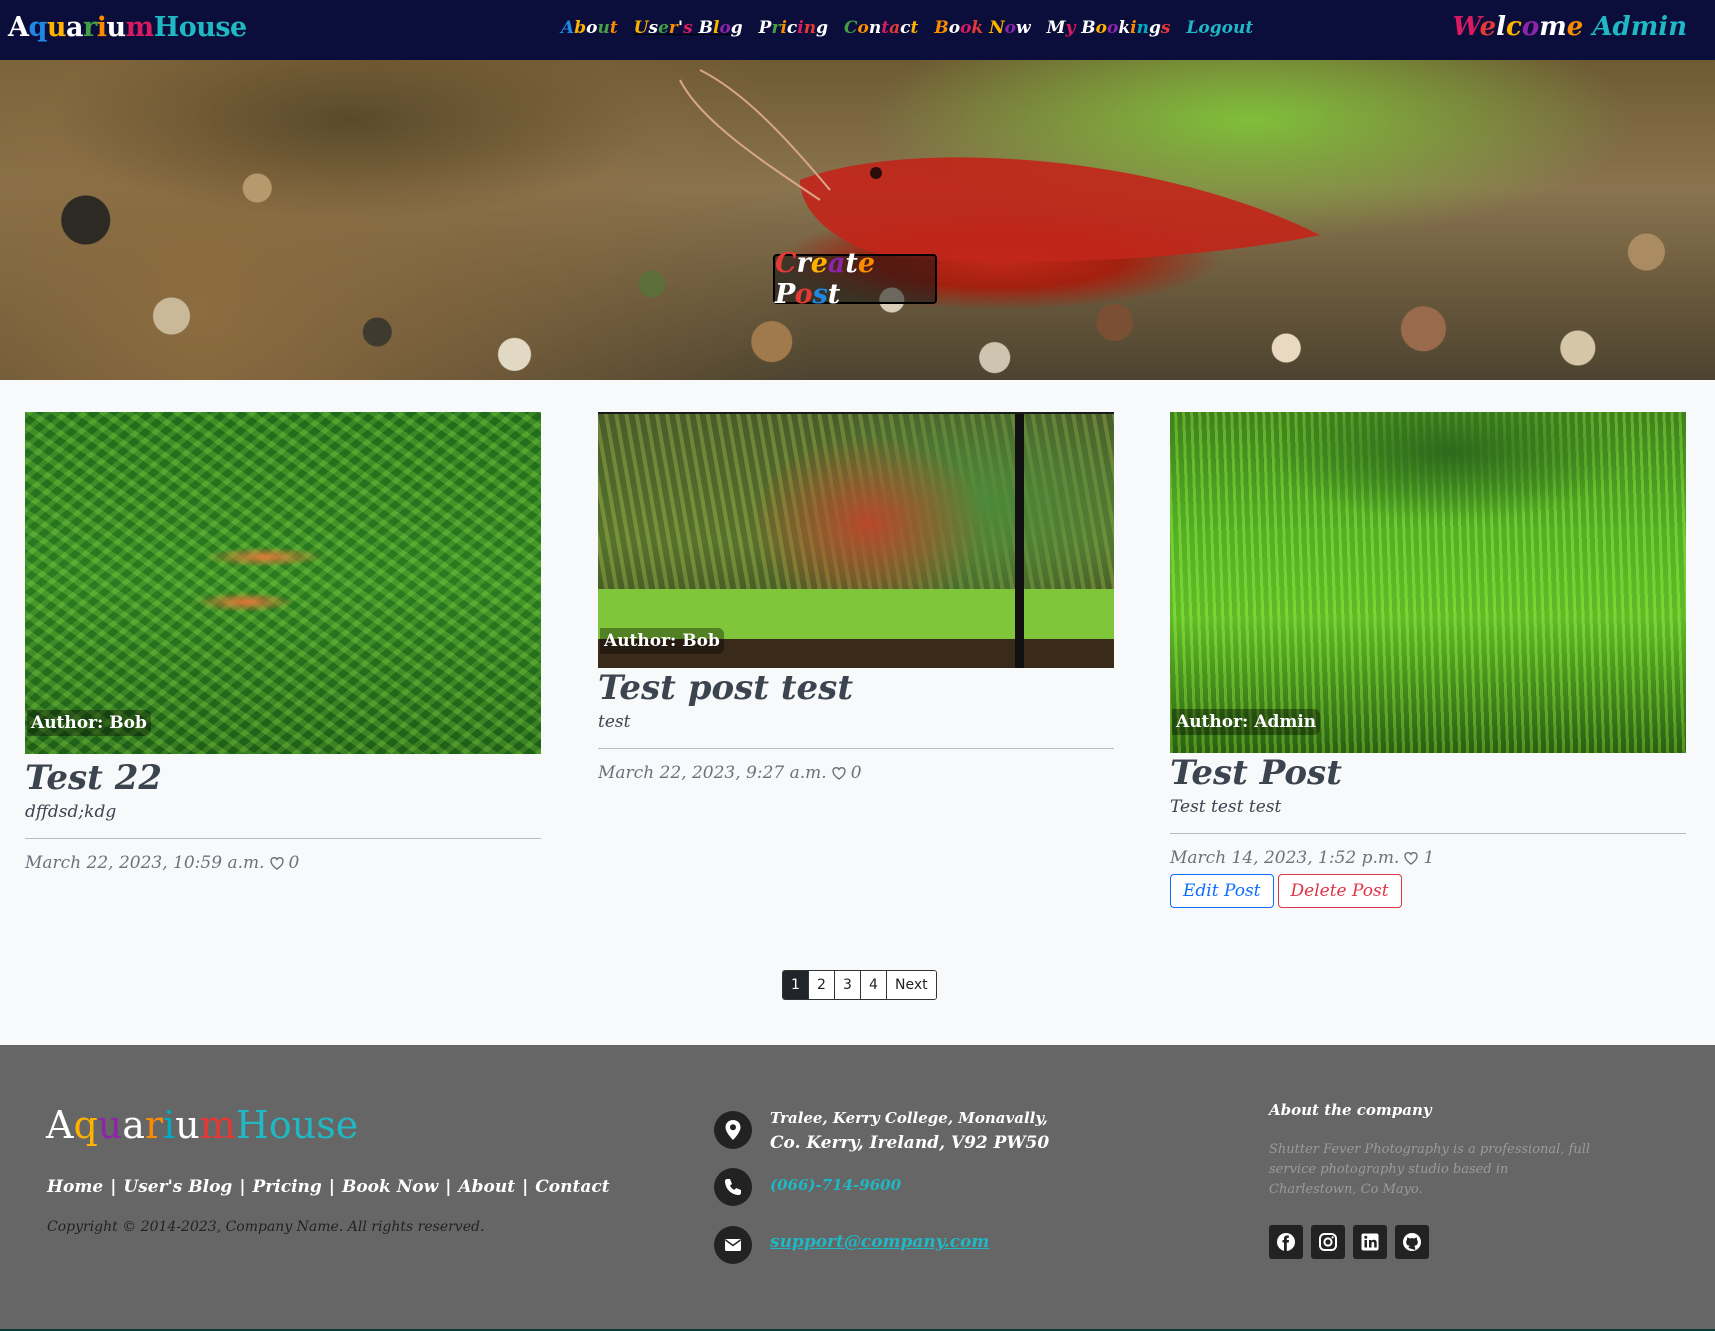  What do you see at coordinates (145, 863) in the screenshot?
I see `post-date: March 22, 2023, 10:59 a.m.` at bounding box center [145, 863].